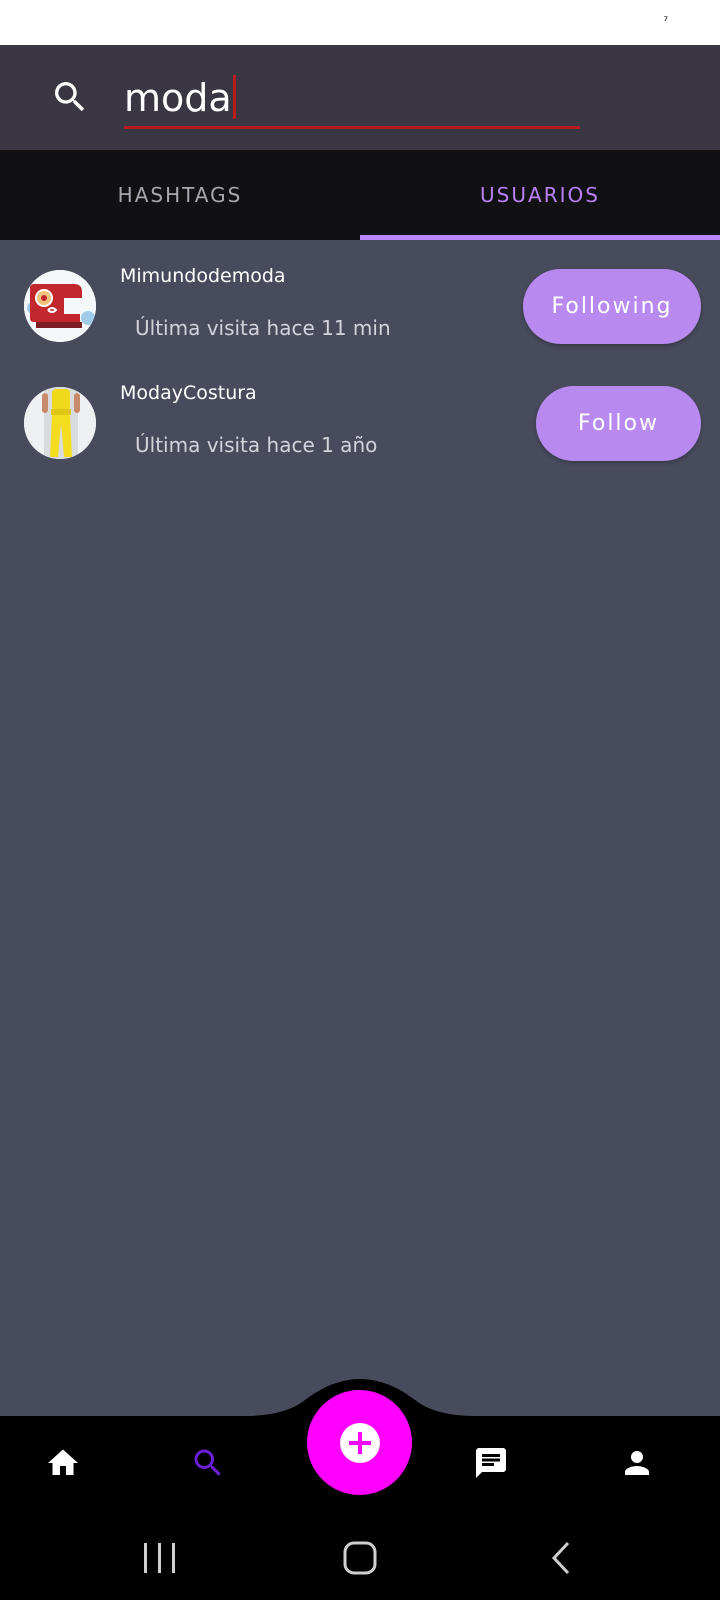 This screenshot has height=1600, width=720. What do you see at coordinates (234, 97) in the screenshot?
I see `text-caret` at bounding box center [234, 97].